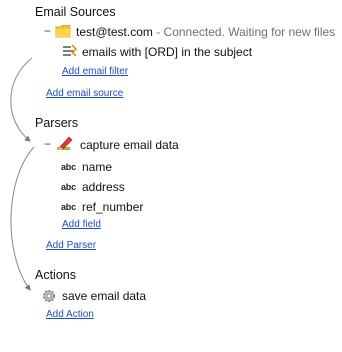 This screenshot has height=352, width=342. Describe the element at coordinates (129, 145) in the screenshot. I see `parser-item: capture email data` at that location.